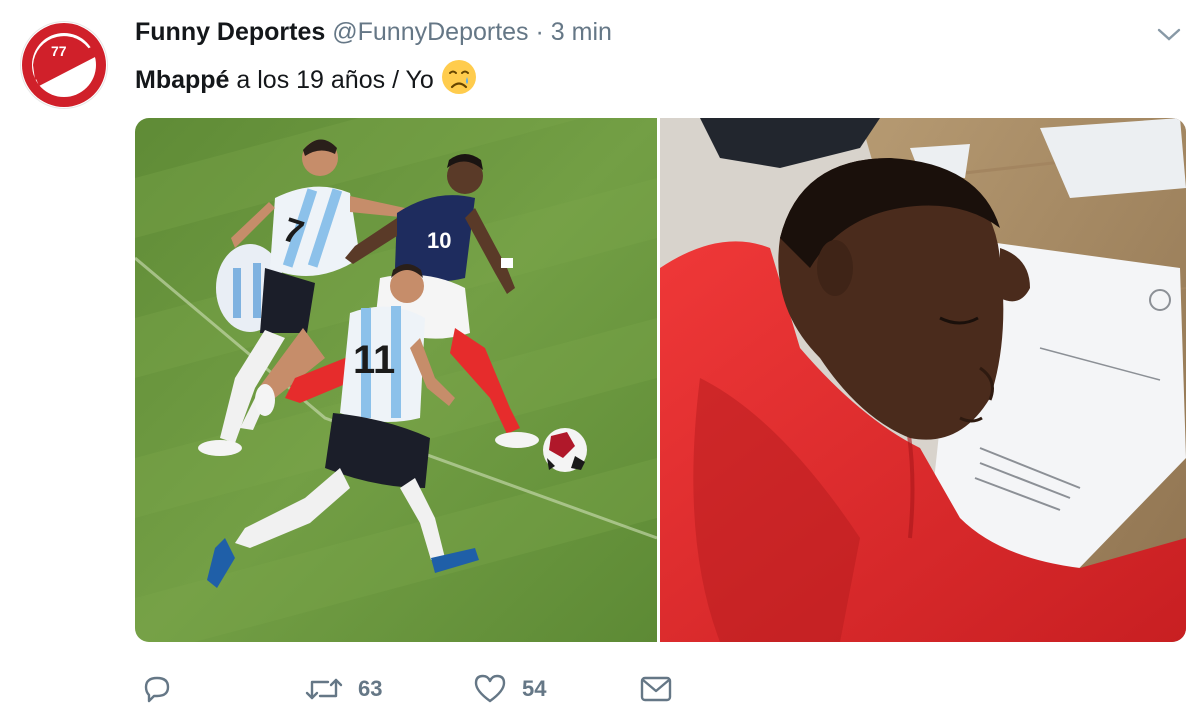 This screenshot has width=1200, height=716. Describe the element at coordinates (182, 80) in the screenshot. I see `tweet-text-bold: Mbappé` at that location.